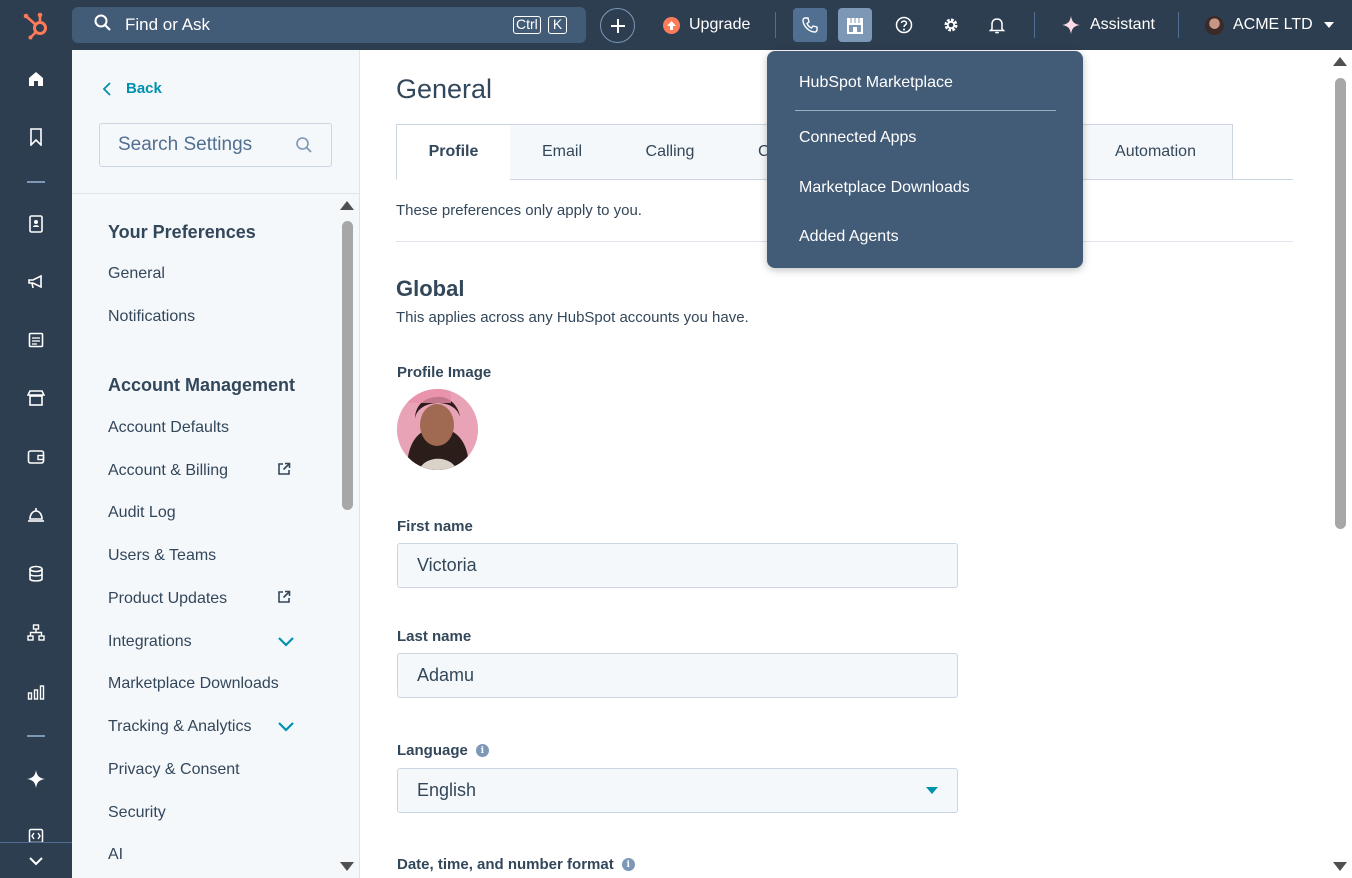 The height and width of the screenshot is (878, 1352). Describe the element at coordinates (115, 855) in the screenshot. I see `sidebar-item-ai: AI` at that location.